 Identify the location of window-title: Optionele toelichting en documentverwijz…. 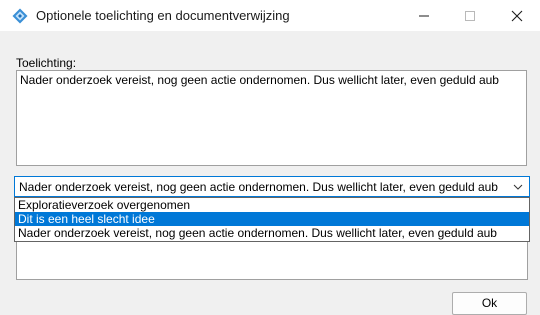
(163, 15).